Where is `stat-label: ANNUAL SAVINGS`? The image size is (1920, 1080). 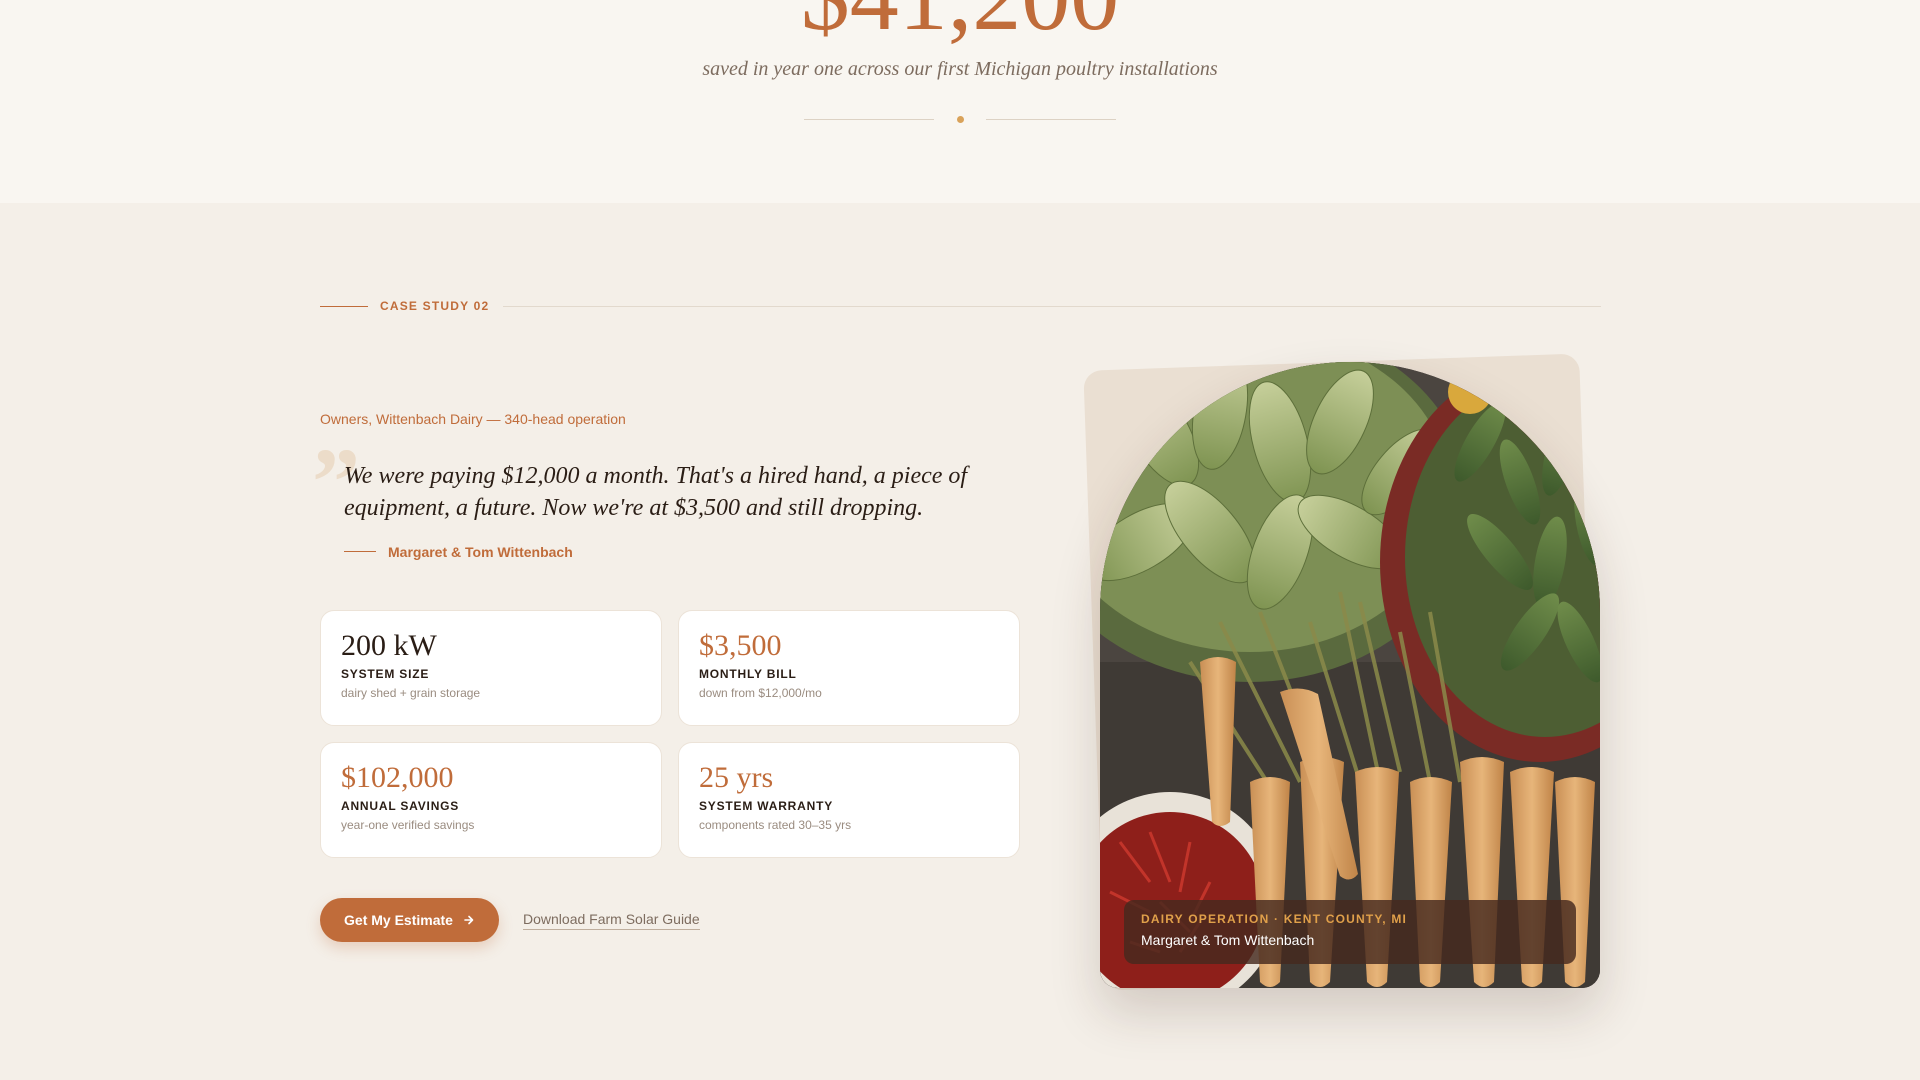 stat-label: ANNUAL SAVINGS is located at coordinates (400, 806).